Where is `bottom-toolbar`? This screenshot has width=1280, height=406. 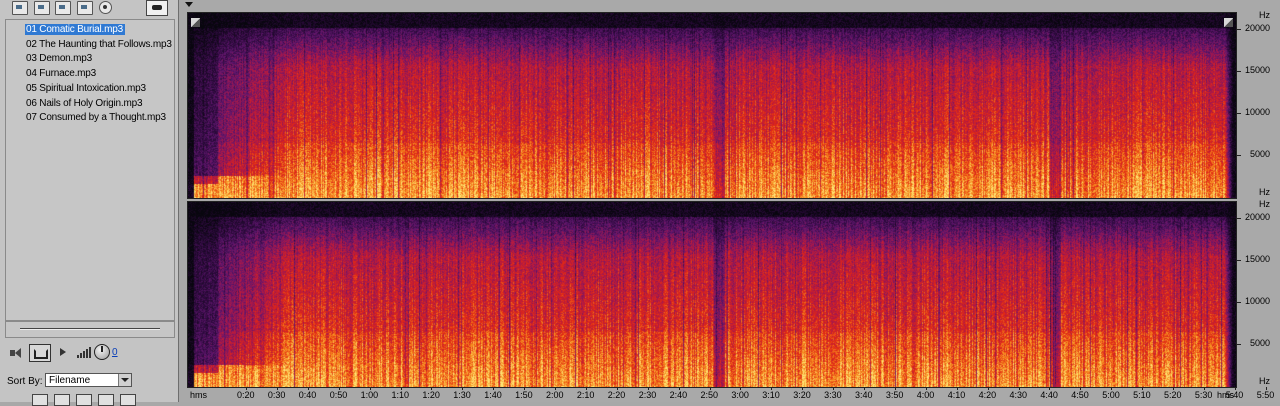
bottom-toolbar is located at coordinates (89, 399).